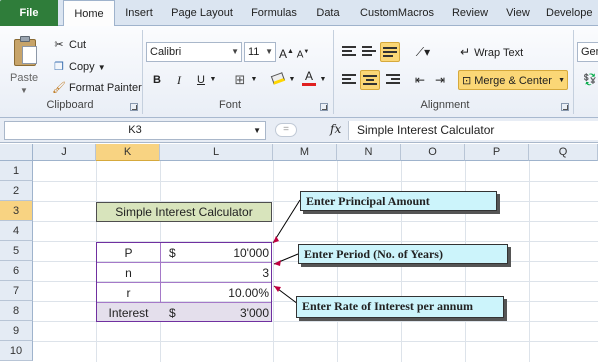 Image resolution: width=598 pixels, height=362 pixels. What do you see at coordinates (403, 254) in the screenshot?
I see `callout-period: Enter Period (No. of Years)` at bounding box center [403, 254].